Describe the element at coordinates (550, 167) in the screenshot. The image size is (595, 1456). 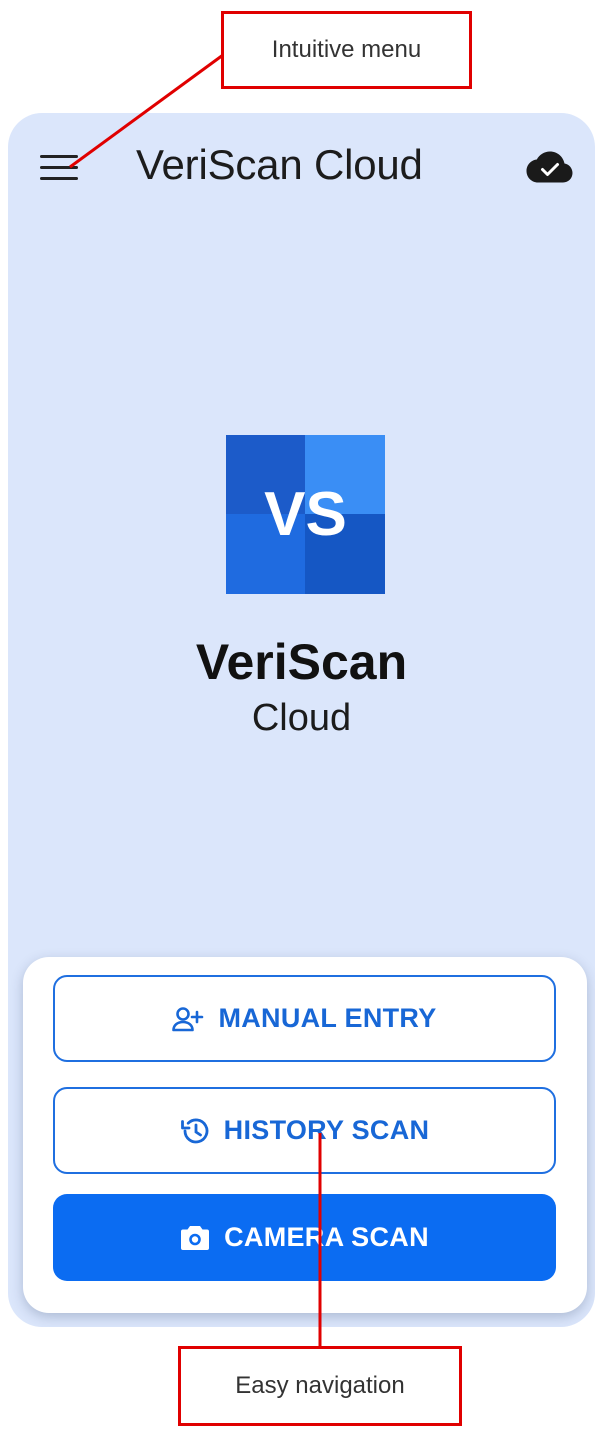
I see `cloud-done-icon` at that location.